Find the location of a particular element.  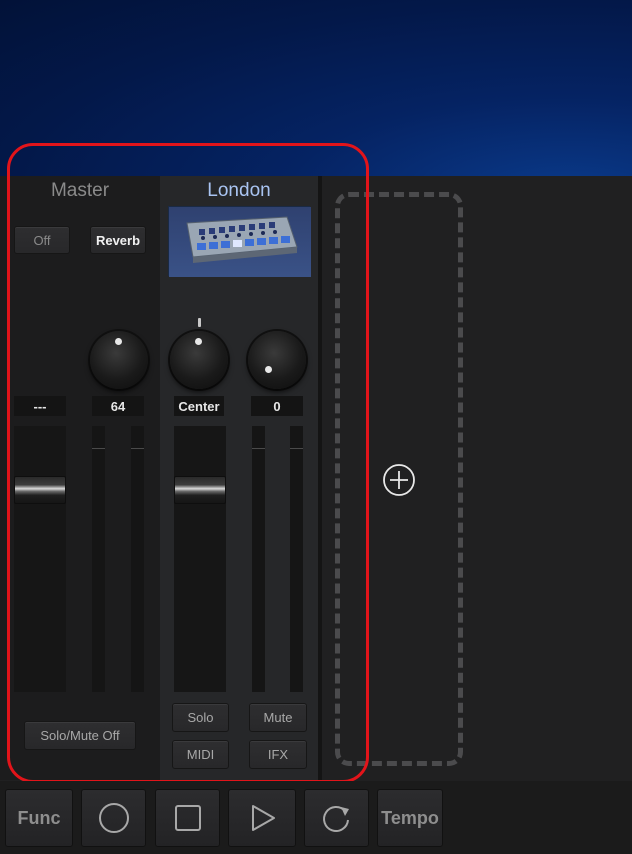

play-button is located at coordinates (262, 818).